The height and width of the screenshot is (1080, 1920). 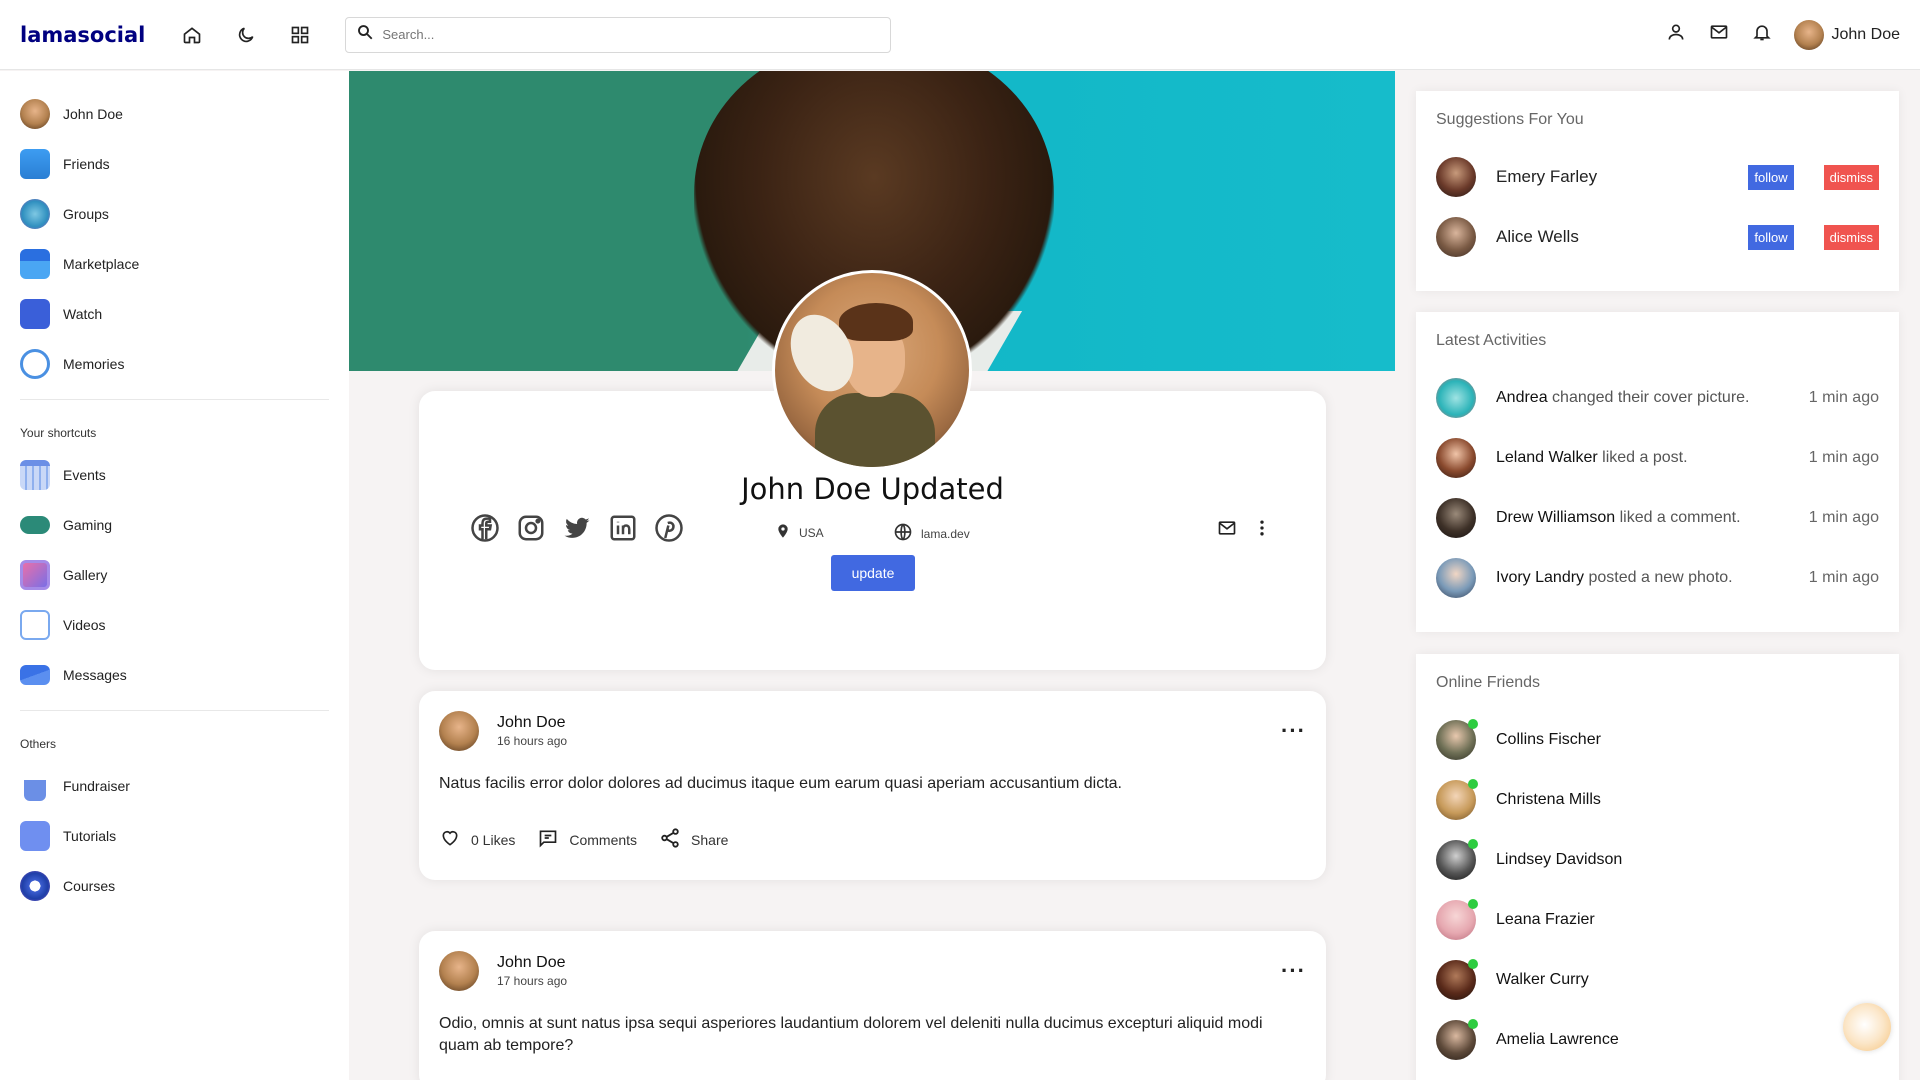 I want to click on social-links, so click(x=577, y=528).